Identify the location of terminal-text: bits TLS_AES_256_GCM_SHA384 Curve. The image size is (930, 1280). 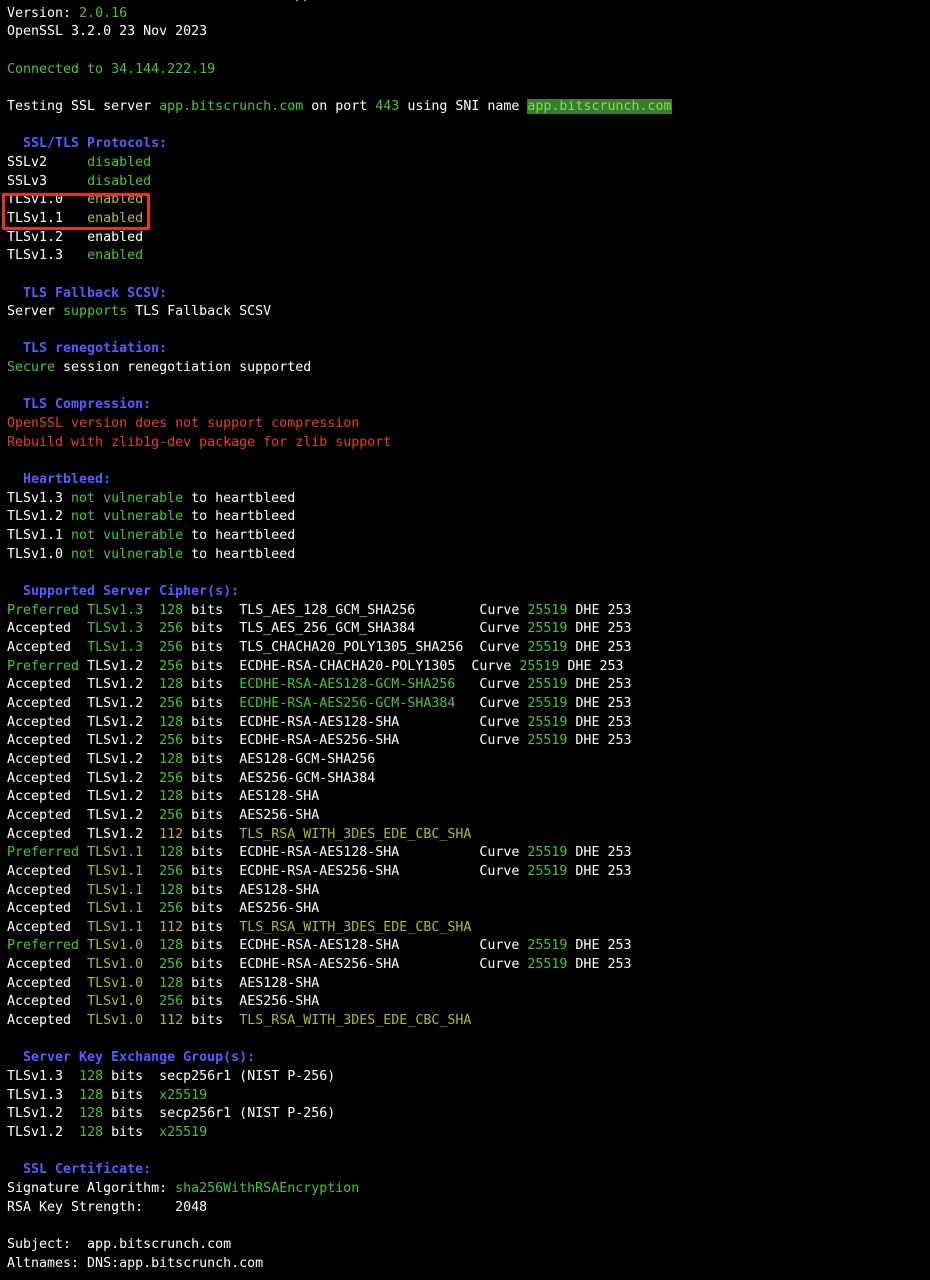
(355, 629).